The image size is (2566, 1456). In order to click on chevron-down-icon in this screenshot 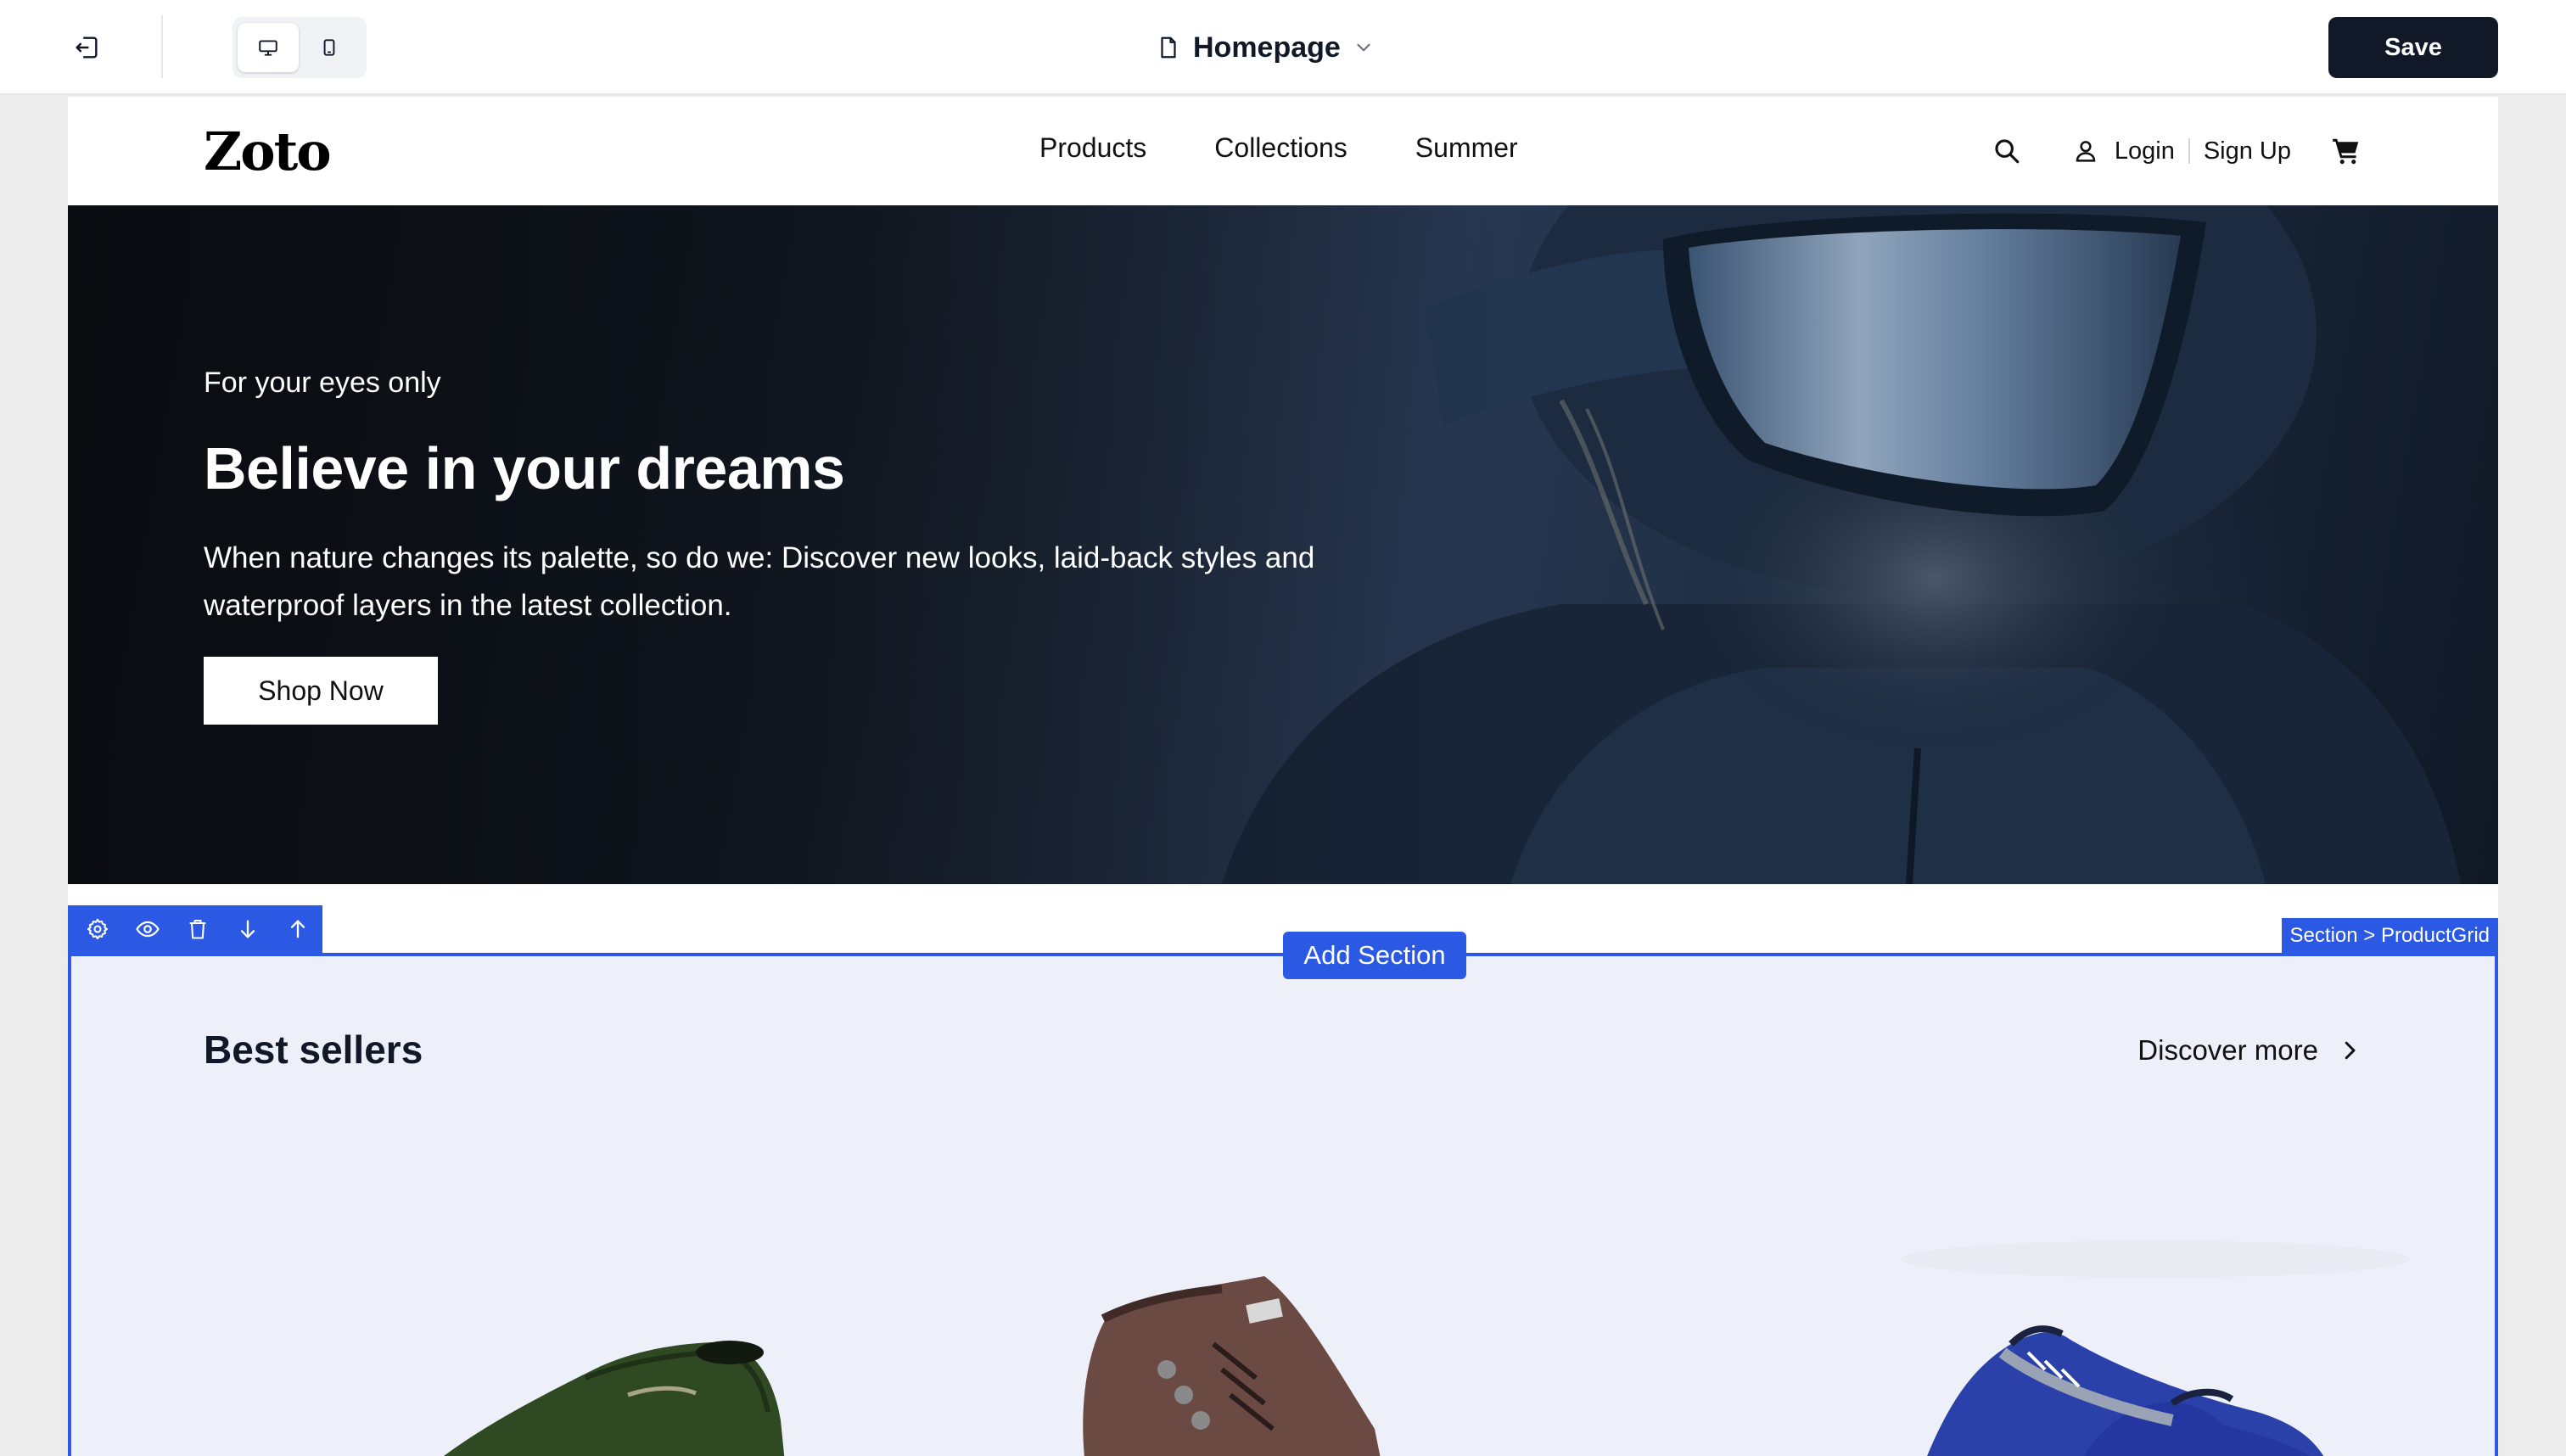, I will do `click(1363, 48)`.